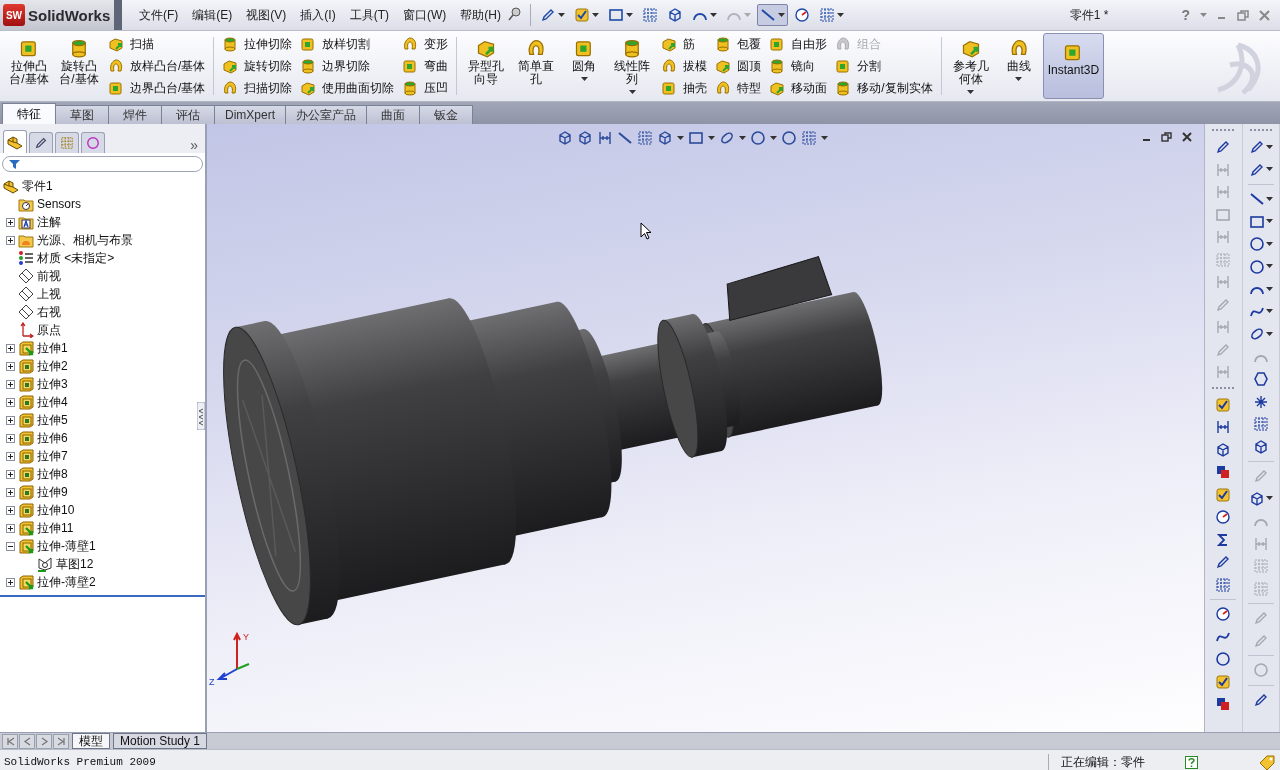 Image resolution: width=1280 pixels, height=770 pixels. Describe the element at coordinates (52, 402) in the screenshot. I see `tree-item: 拉伸4` at that location.